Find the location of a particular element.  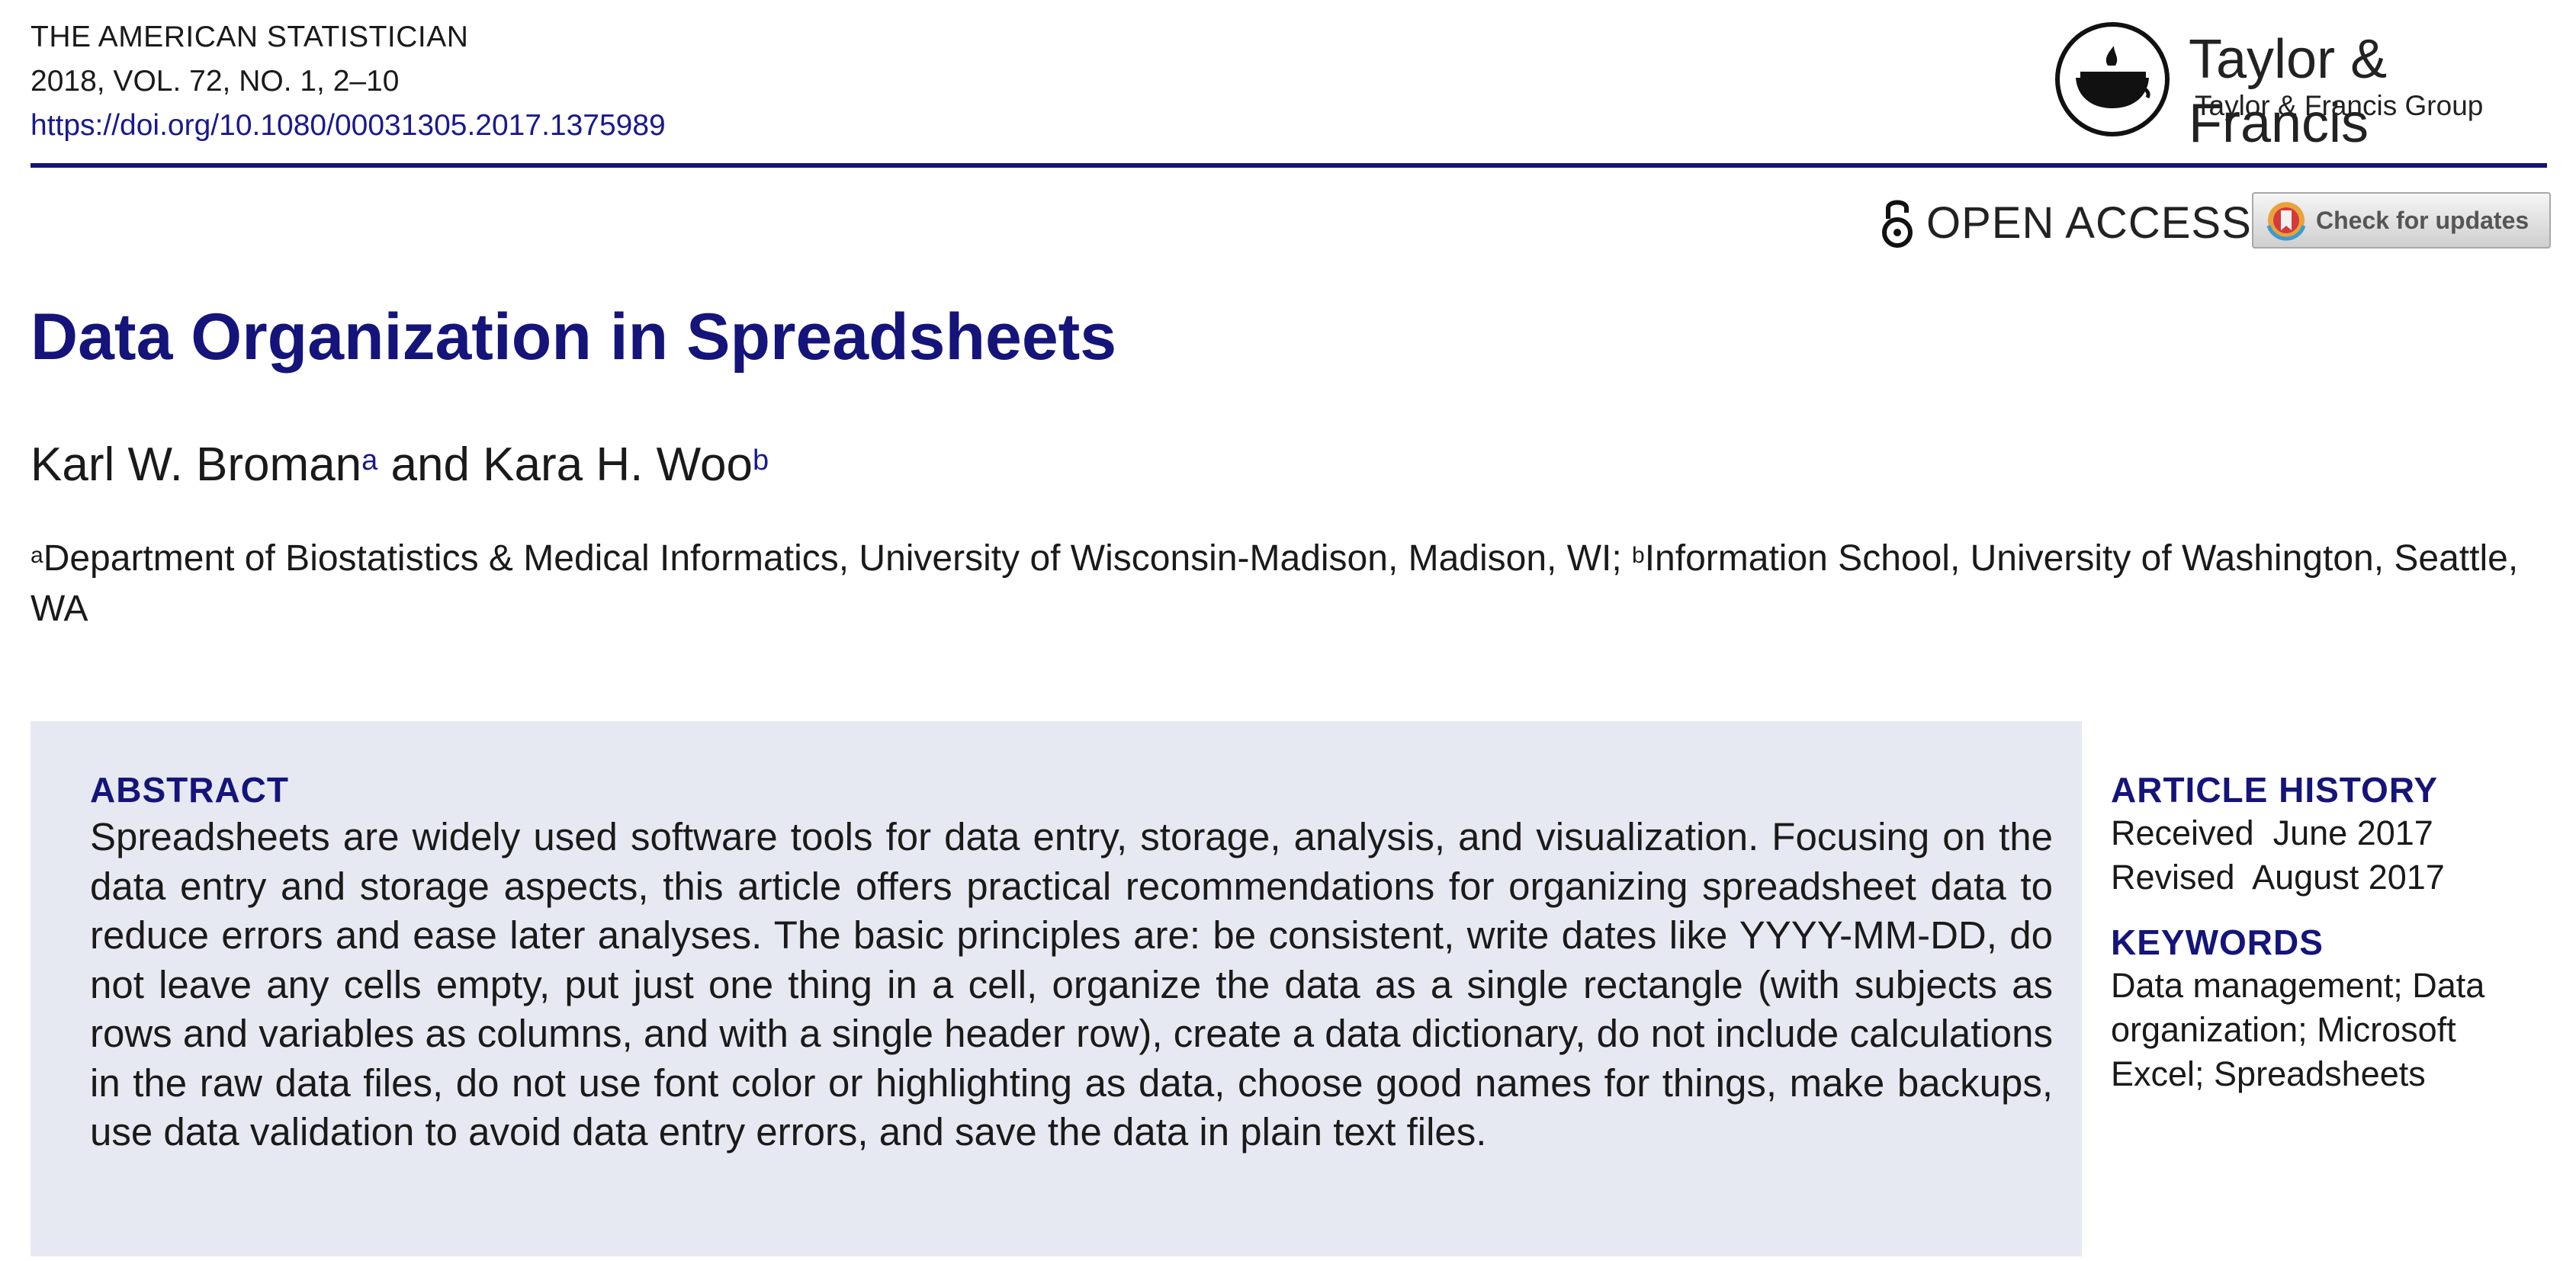

journal-name: THE AMERICAN STATISTICIAN is located at coordinates (250, 37).